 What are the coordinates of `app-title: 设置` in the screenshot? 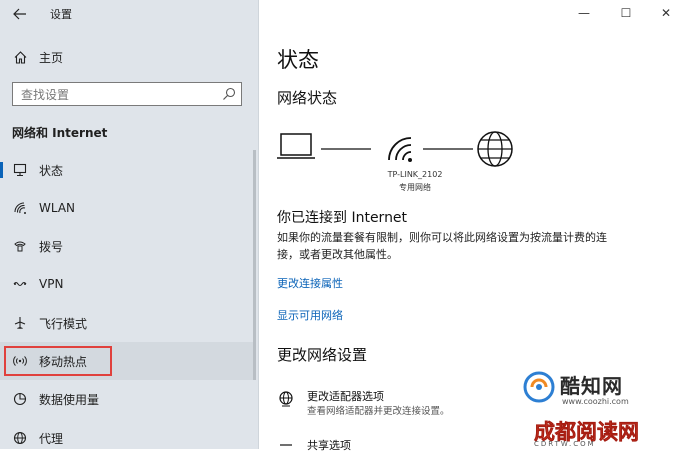 It's located at (61, 14).